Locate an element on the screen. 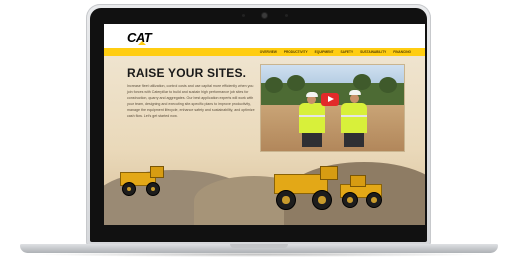 The image size is (517, 260). nav-item-safety: SAFETY is located at coordinates (347, 52).